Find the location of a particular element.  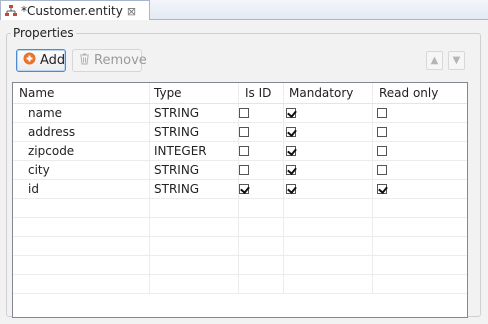

tab-title: *Customer.entity is located at coordinates (72, 11).